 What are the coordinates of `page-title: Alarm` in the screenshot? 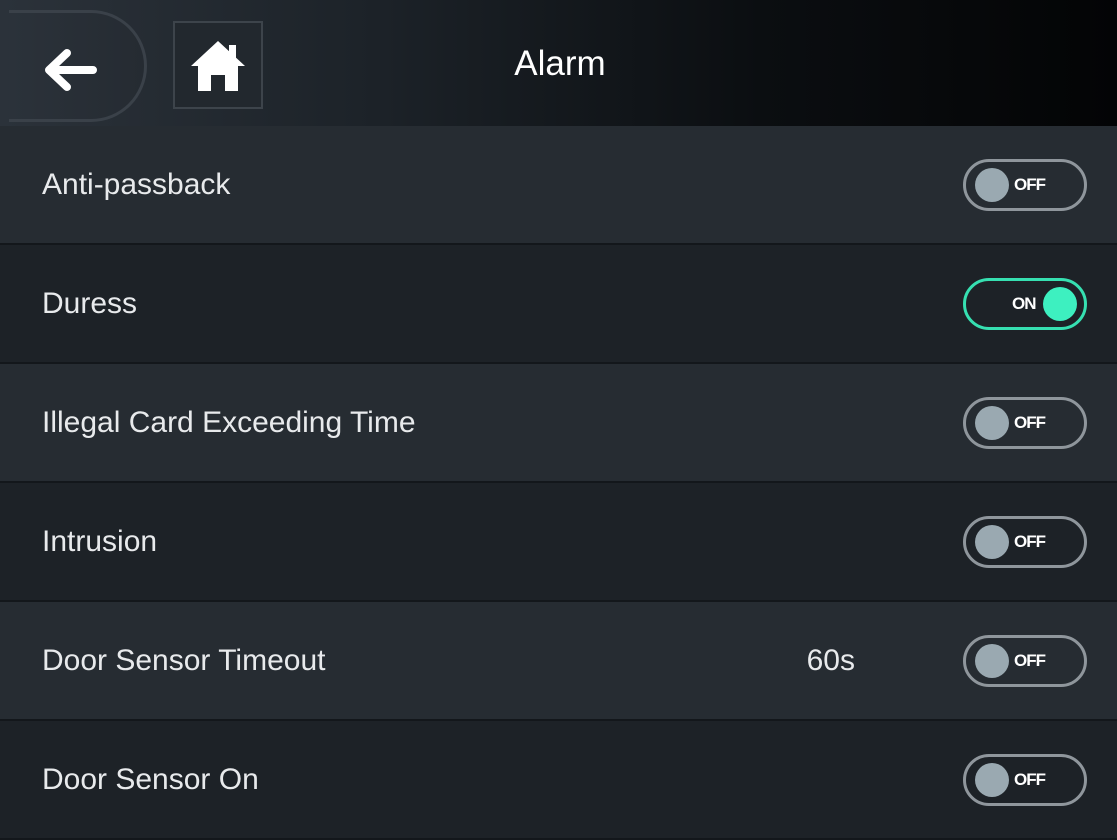 It's located at (560, 63).